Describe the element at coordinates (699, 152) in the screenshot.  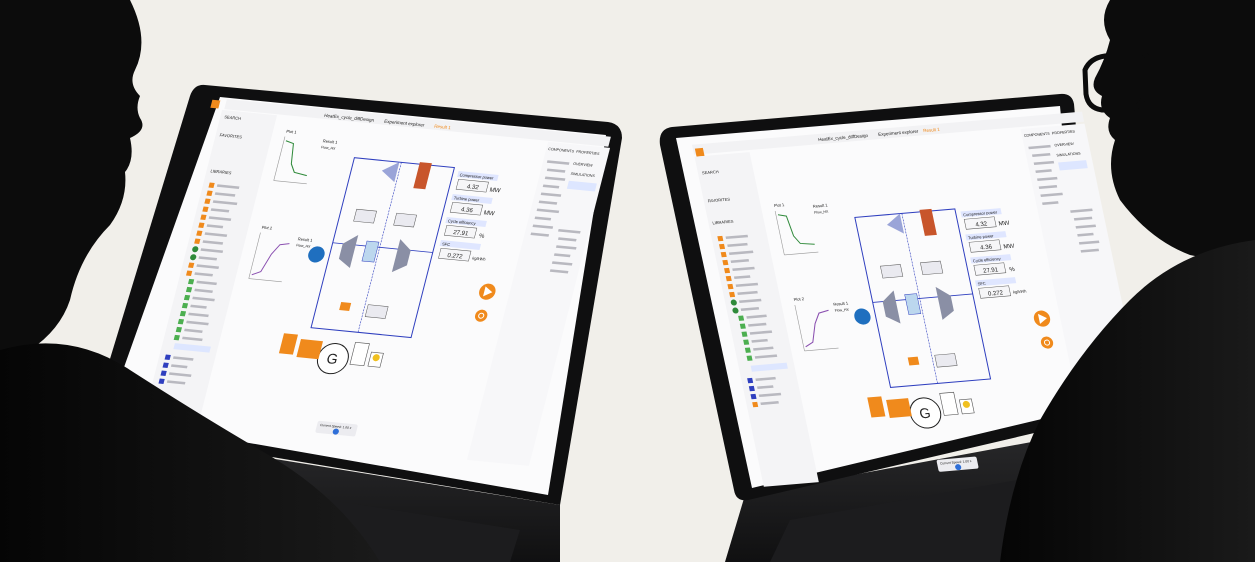
I see `right-app-logo` at that location.